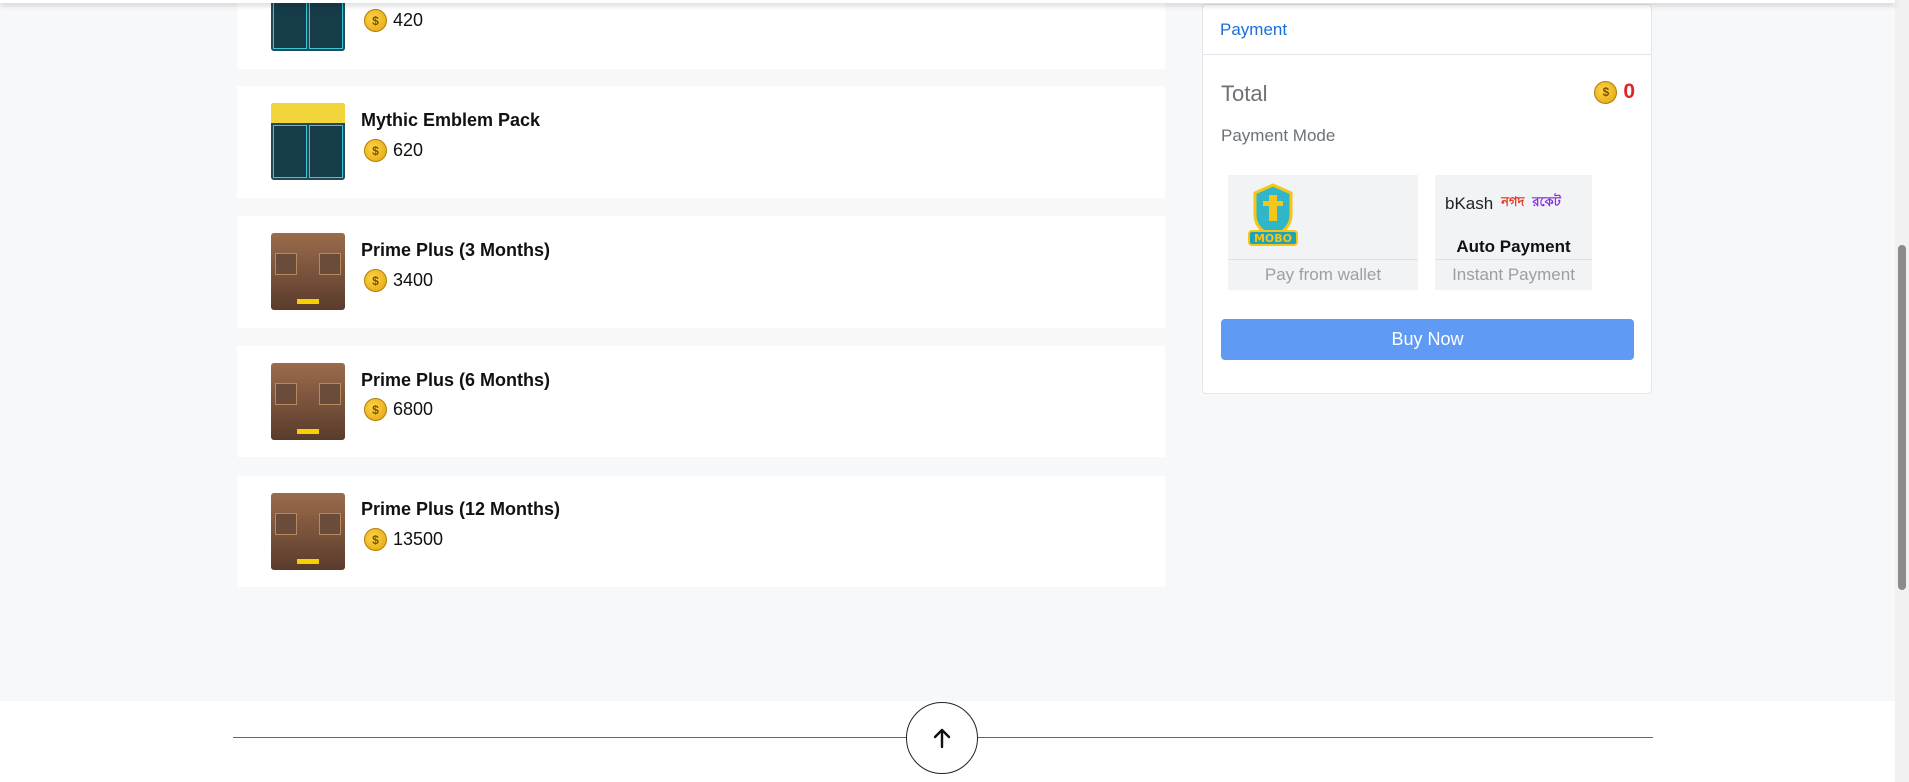  Describe the element at coordinates (418, 539) in the screenshot. I see `product-price-value: 13500` at that location.